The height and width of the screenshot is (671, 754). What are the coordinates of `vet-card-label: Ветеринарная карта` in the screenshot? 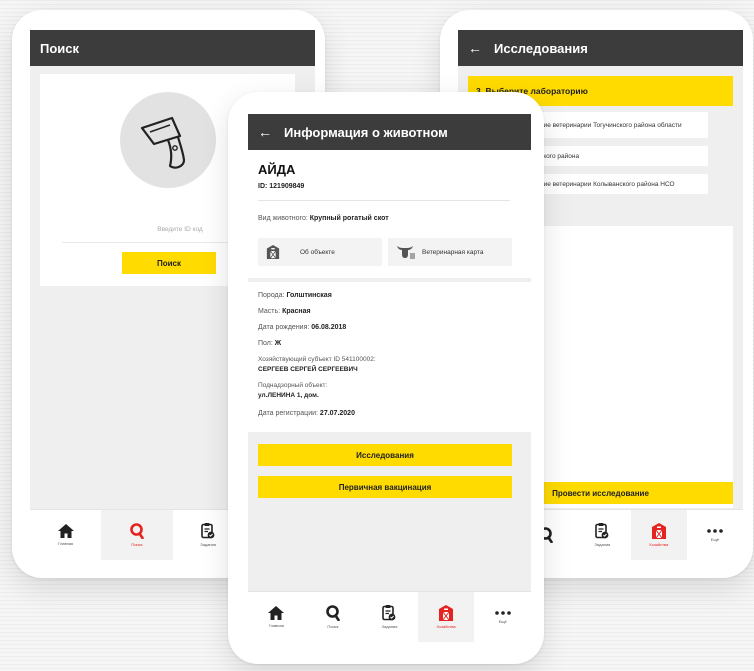 It's located at (453, 252).